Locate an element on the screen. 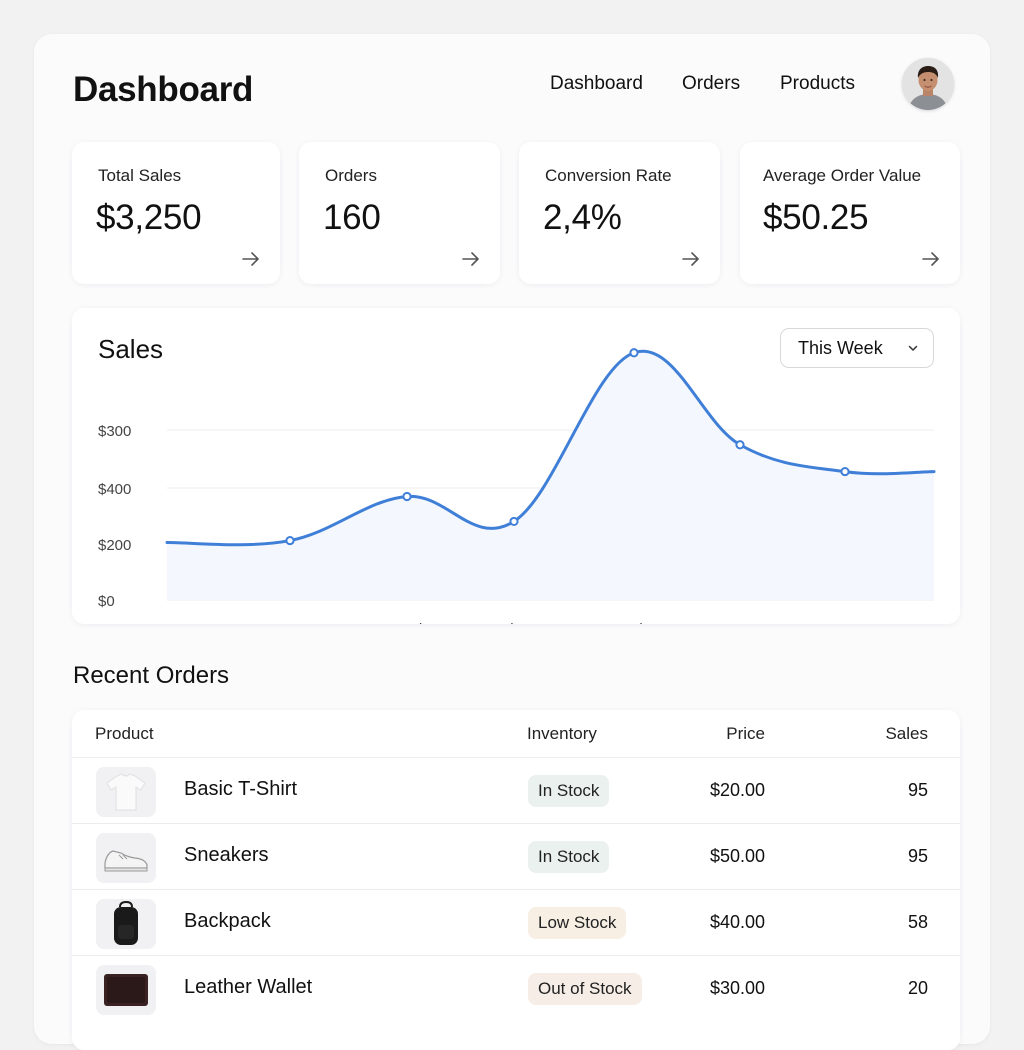 This screenshot has height=1050, width=1024. nav-products: Products is located at coordinates (817, 84).